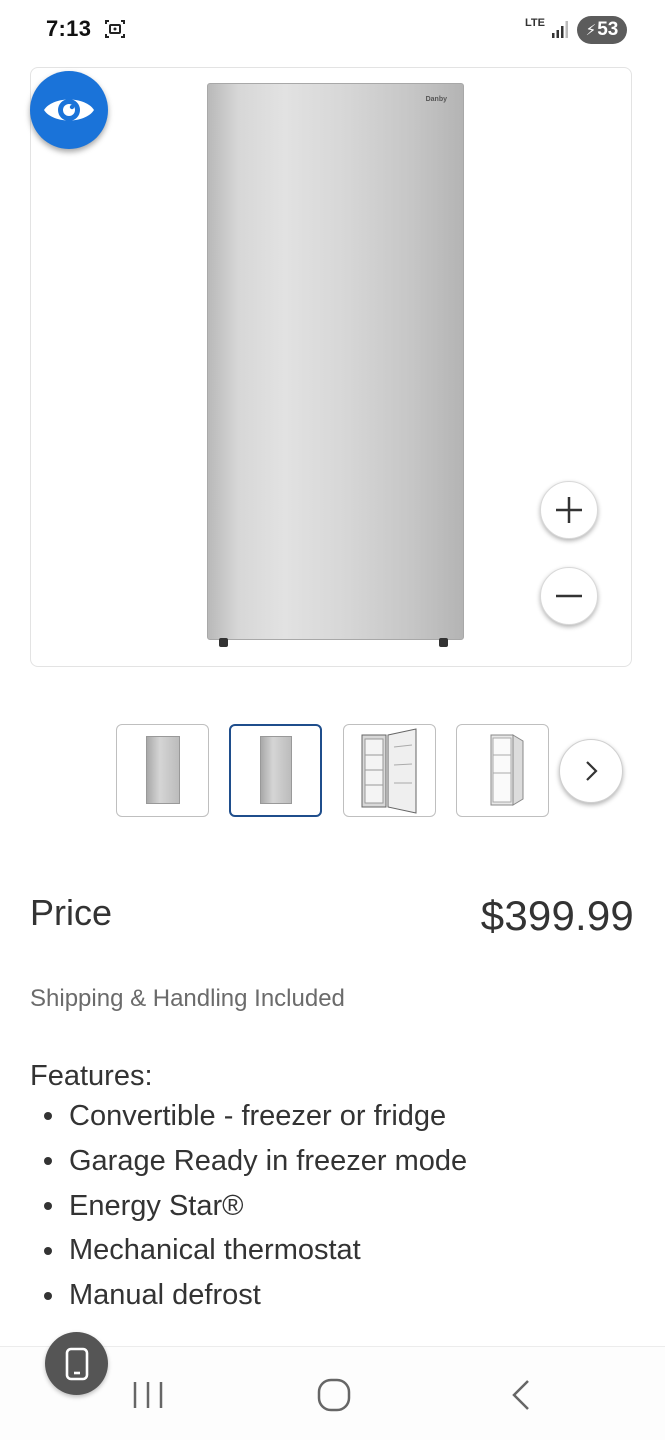  What do you see at coordinates (71, 912) in the screenshot?
I see `price-label: Price` at bounding box center [71, 912].